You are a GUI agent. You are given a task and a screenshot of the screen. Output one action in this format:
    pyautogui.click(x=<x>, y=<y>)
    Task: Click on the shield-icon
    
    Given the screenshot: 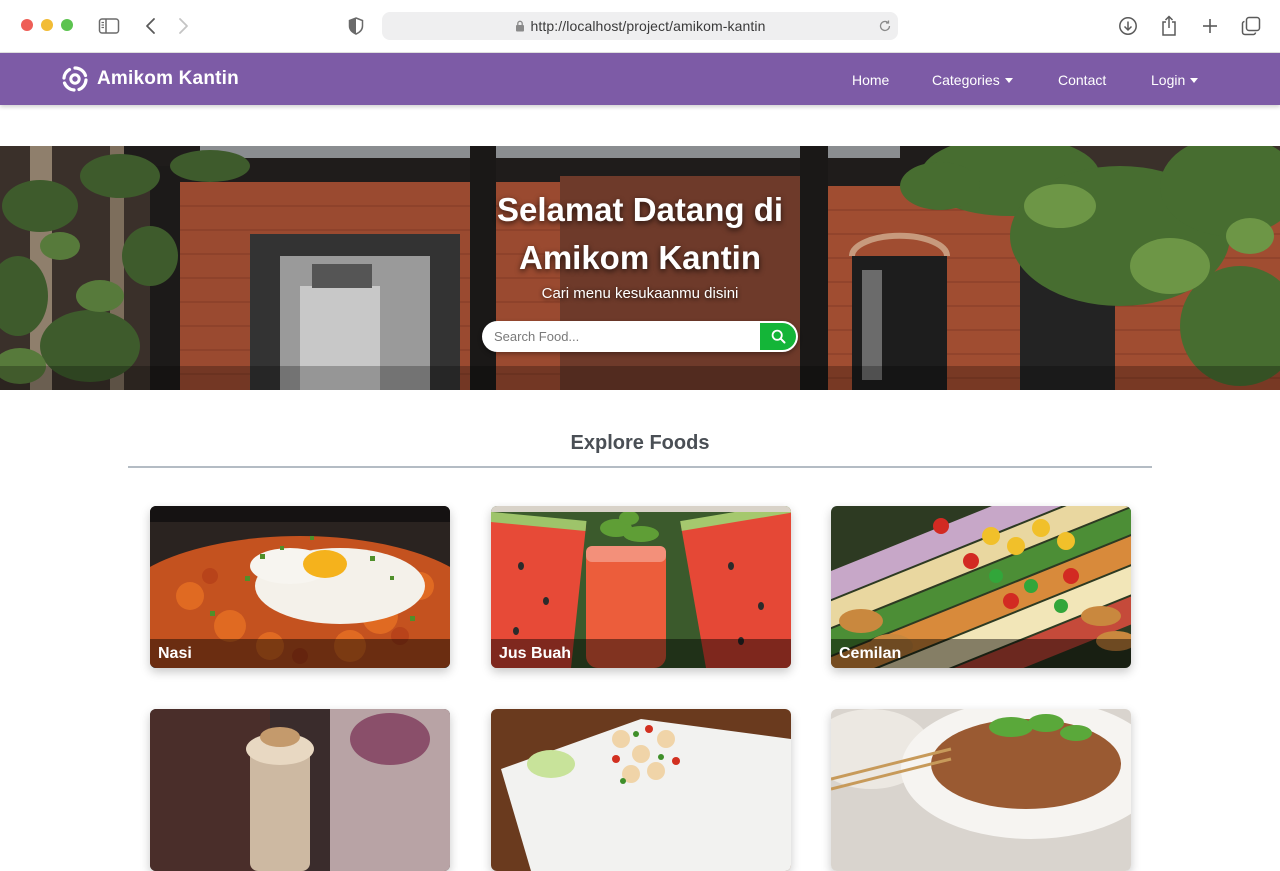 What is the action you would take?
    pyautogui.click(x=356, y=26)
    